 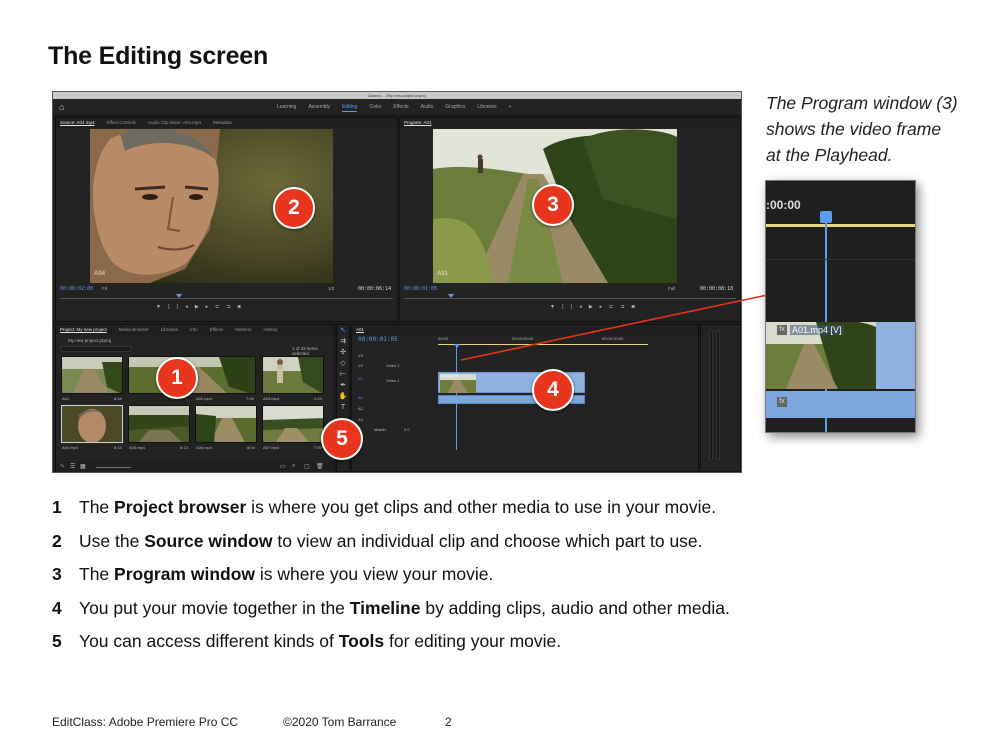 What do you see at coordinates (343, 407) in the screenshot?
I see `type-tool-icon: T` at bounding box center [343, 407].